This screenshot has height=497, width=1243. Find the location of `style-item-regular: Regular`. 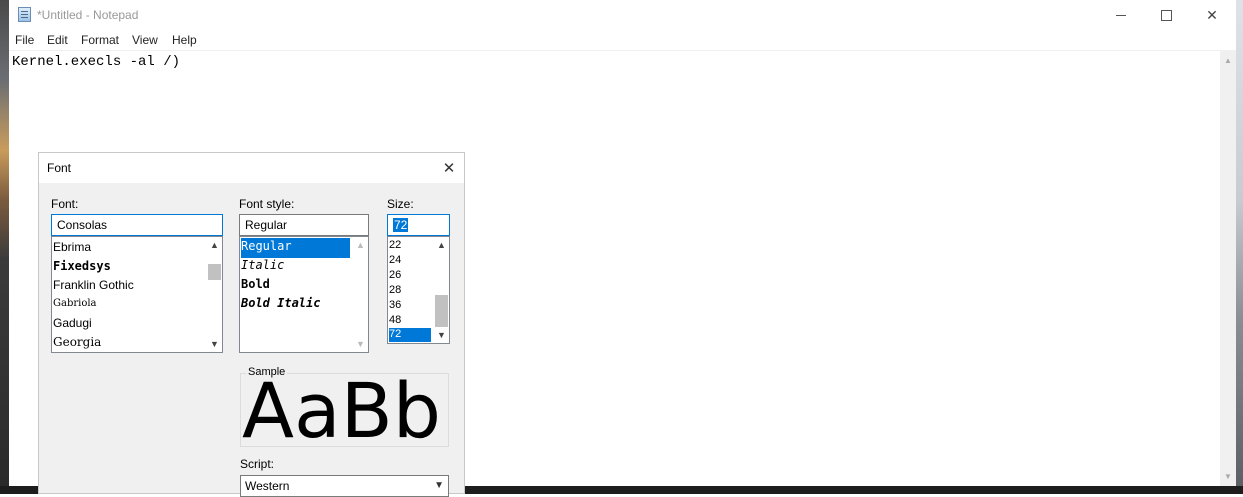

style-item-regular: Regular is located at coordinates (295, 248).